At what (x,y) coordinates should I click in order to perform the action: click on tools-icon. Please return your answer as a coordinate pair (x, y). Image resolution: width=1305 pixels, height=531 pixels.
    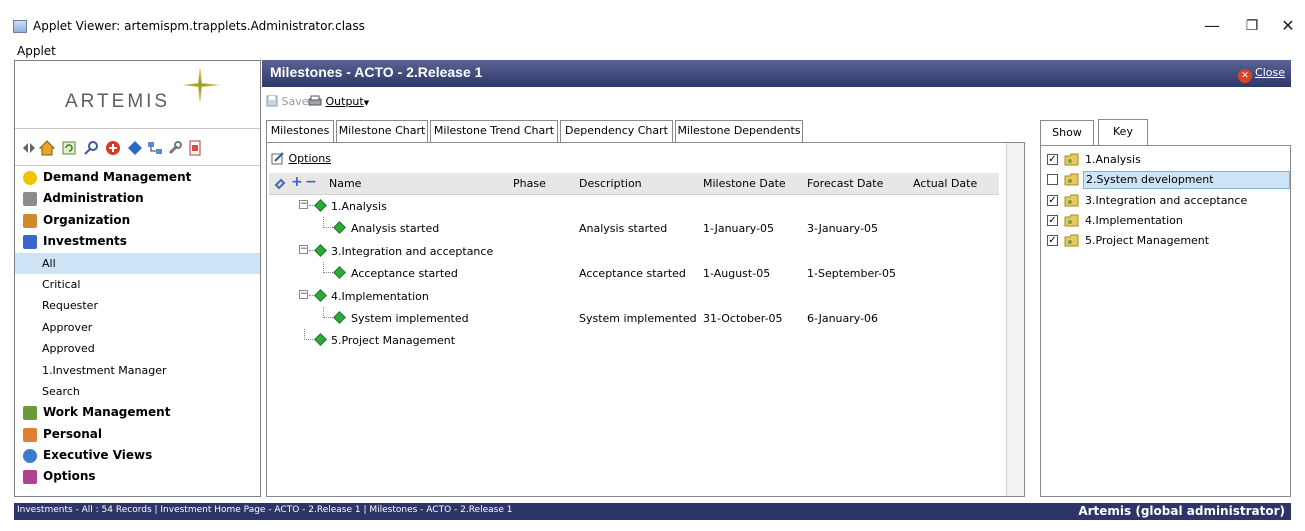
    Looking at the image, I should click on (175, 148).